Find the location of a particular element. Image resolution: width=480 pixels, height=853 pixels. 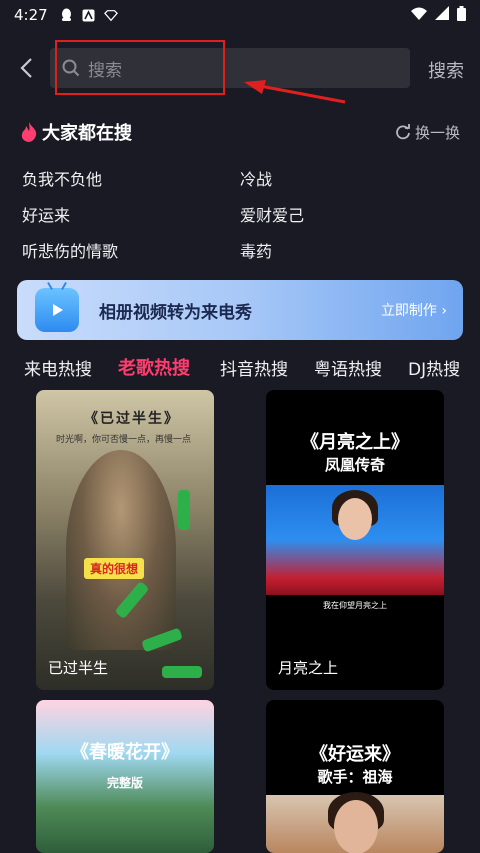

song-card: 《春暖花开》 完整版 is located at coordinates (125, 776).